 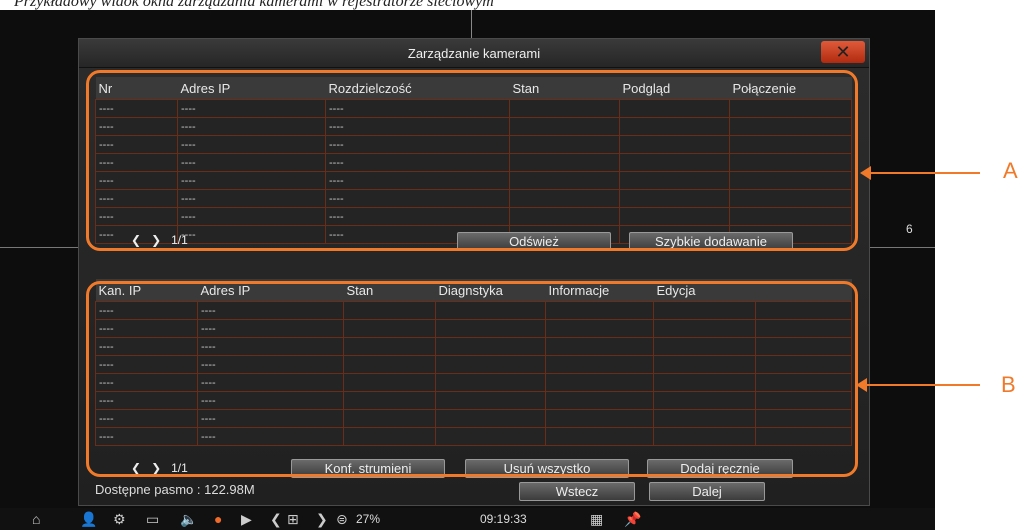 What do you see at coordinates (293, 519) in the screenshot?
I see `layout-grid-icon: ⊞` at bounding box center [293, 519].